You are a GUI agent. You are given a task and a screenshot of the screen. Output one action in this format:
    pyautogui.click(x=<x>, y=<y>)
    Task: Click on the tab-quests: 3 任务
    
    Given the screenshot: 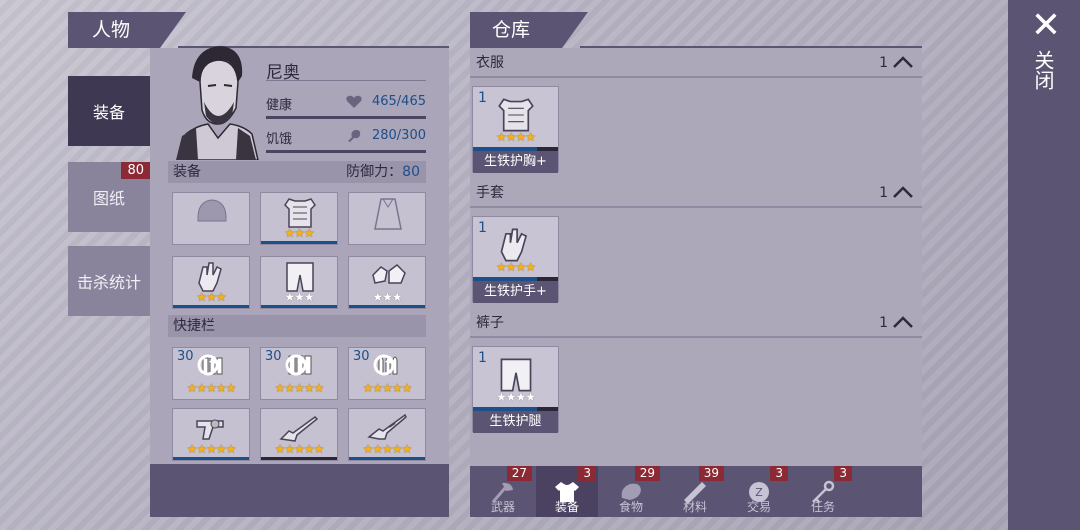 What is the action you would take?
    pyautogui.click(x=823, y=491)
    